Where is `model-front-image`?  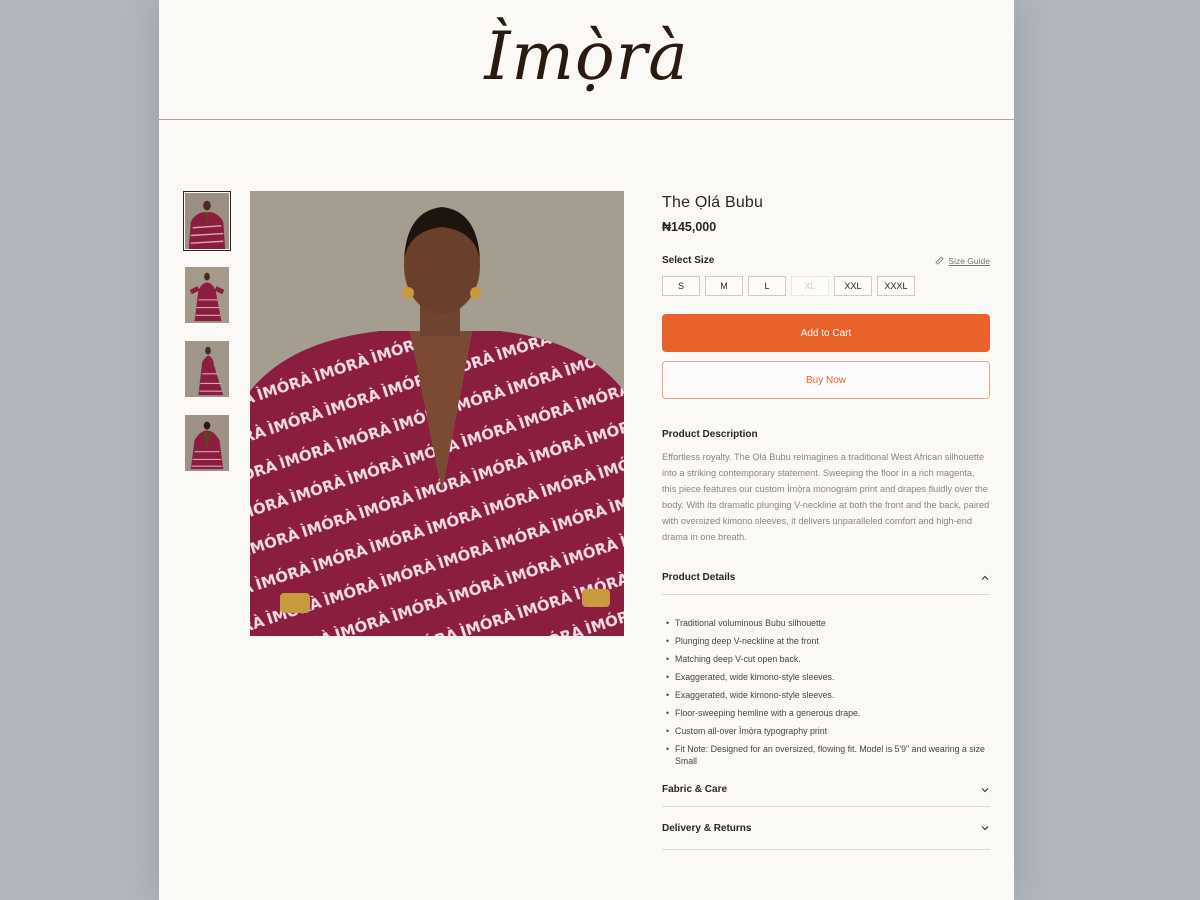 model-front-image is located at coordinates (207, 221).